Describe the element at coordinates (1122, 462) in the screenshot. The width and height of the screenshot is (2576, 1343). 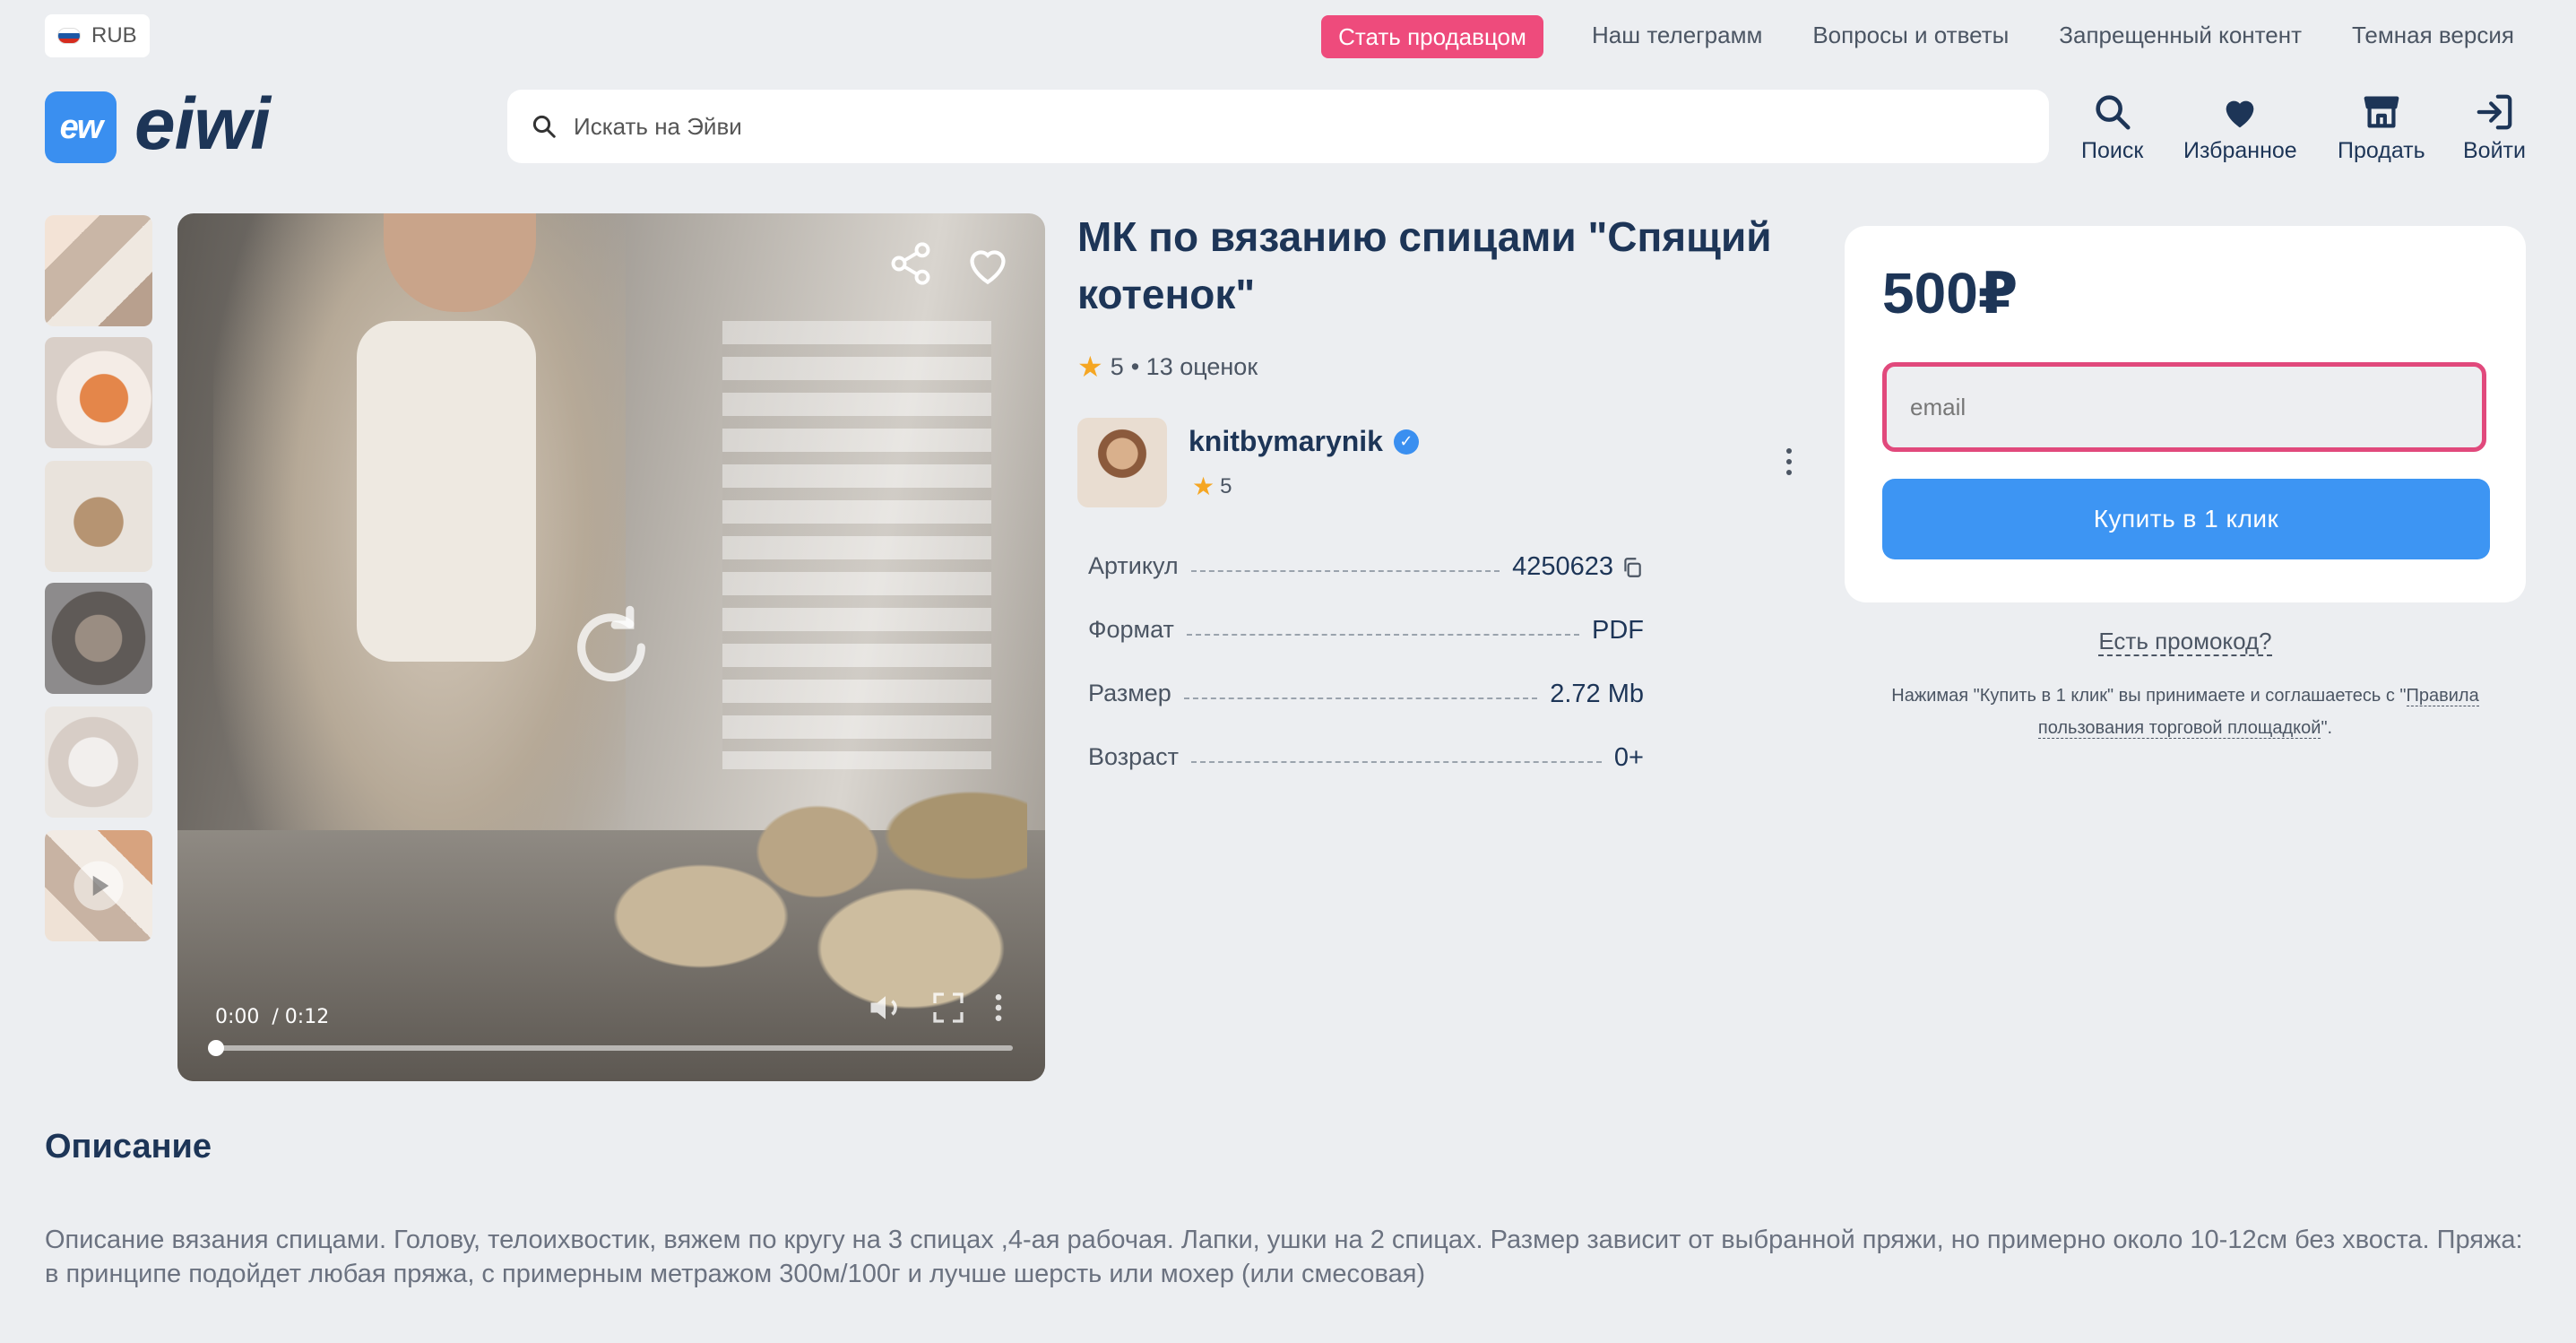
I see `seller-avatar` at that location.